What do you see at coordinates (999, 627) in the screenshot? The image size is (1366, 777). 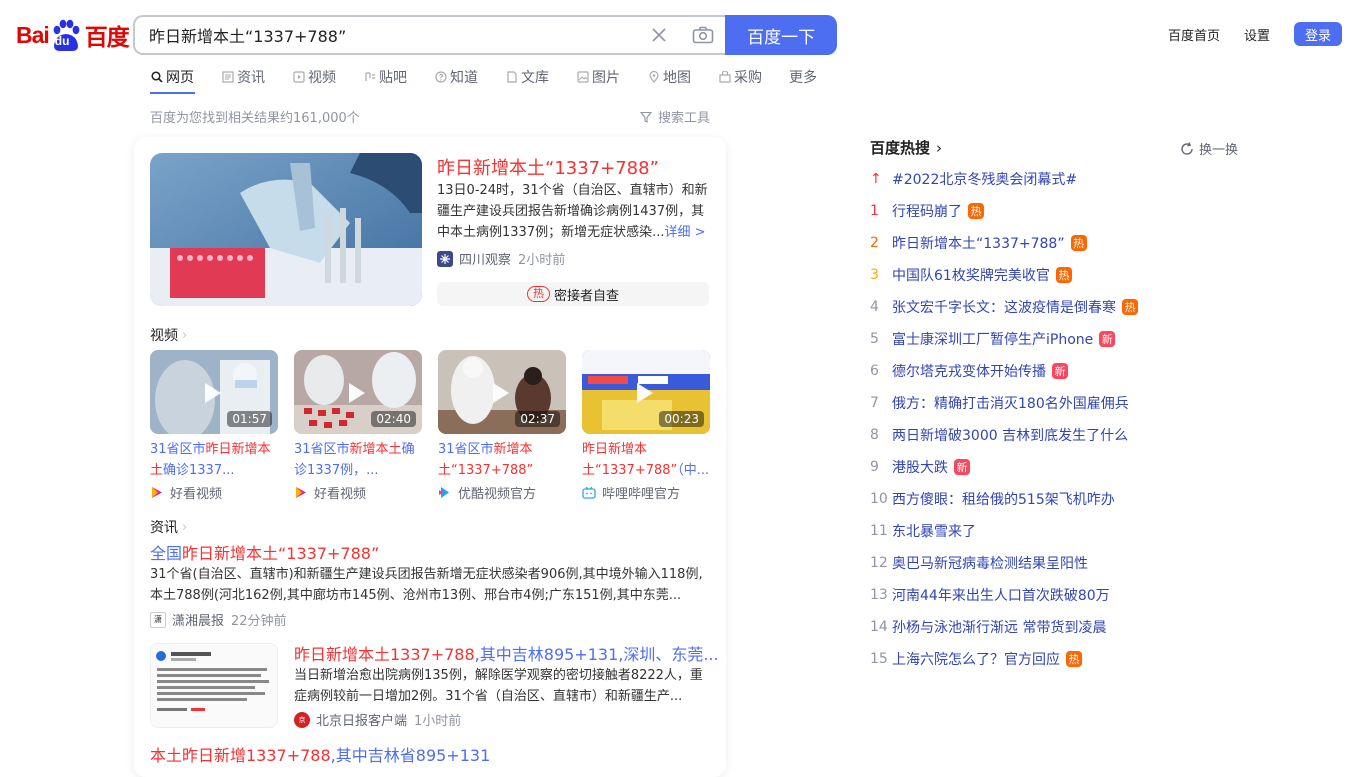 I see `hot-search-text: 孙杨与泳池渐行渐远 常带货到凌晨` at bounding box center [999, 627].